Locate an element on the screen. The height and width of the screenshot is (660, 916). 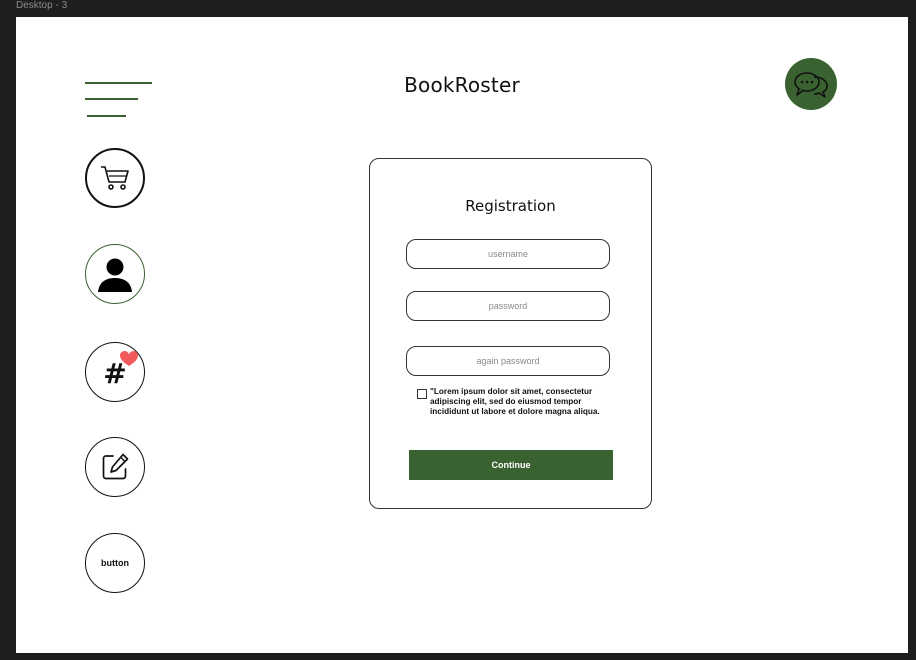
menu-bar-middle is located at coordinates (111, 99).